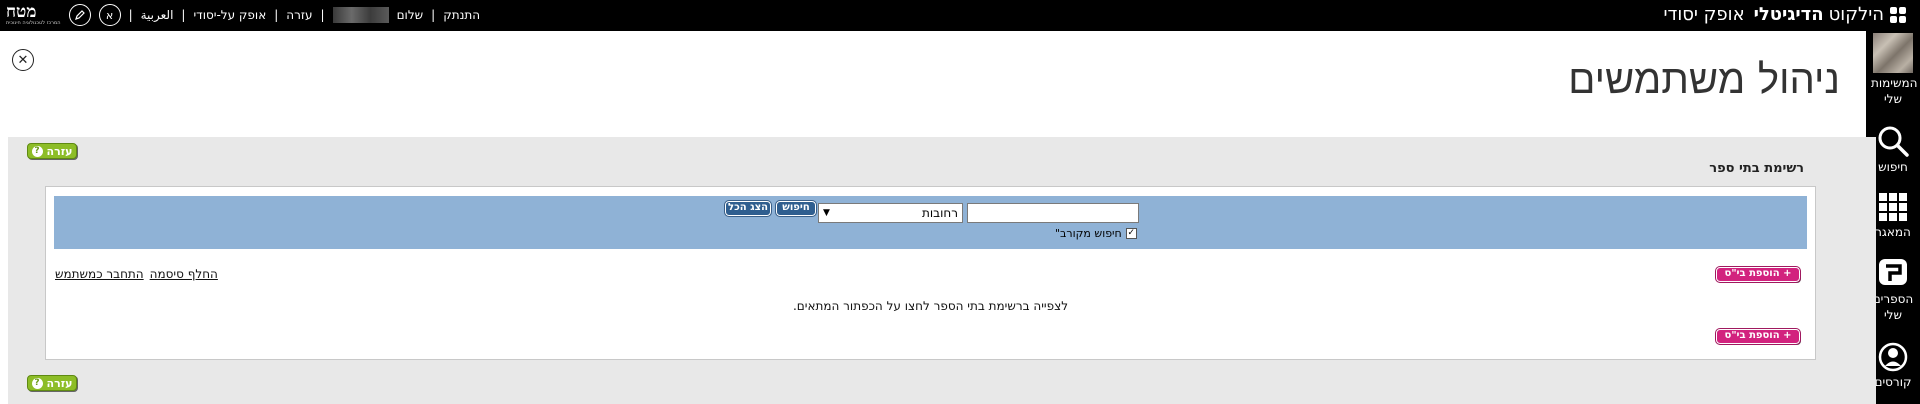 This screenshot has width=1920, height=404. Describe the element at coordinates (299, 15) in the screenshot. I see `help-link: עזרה` at that location.